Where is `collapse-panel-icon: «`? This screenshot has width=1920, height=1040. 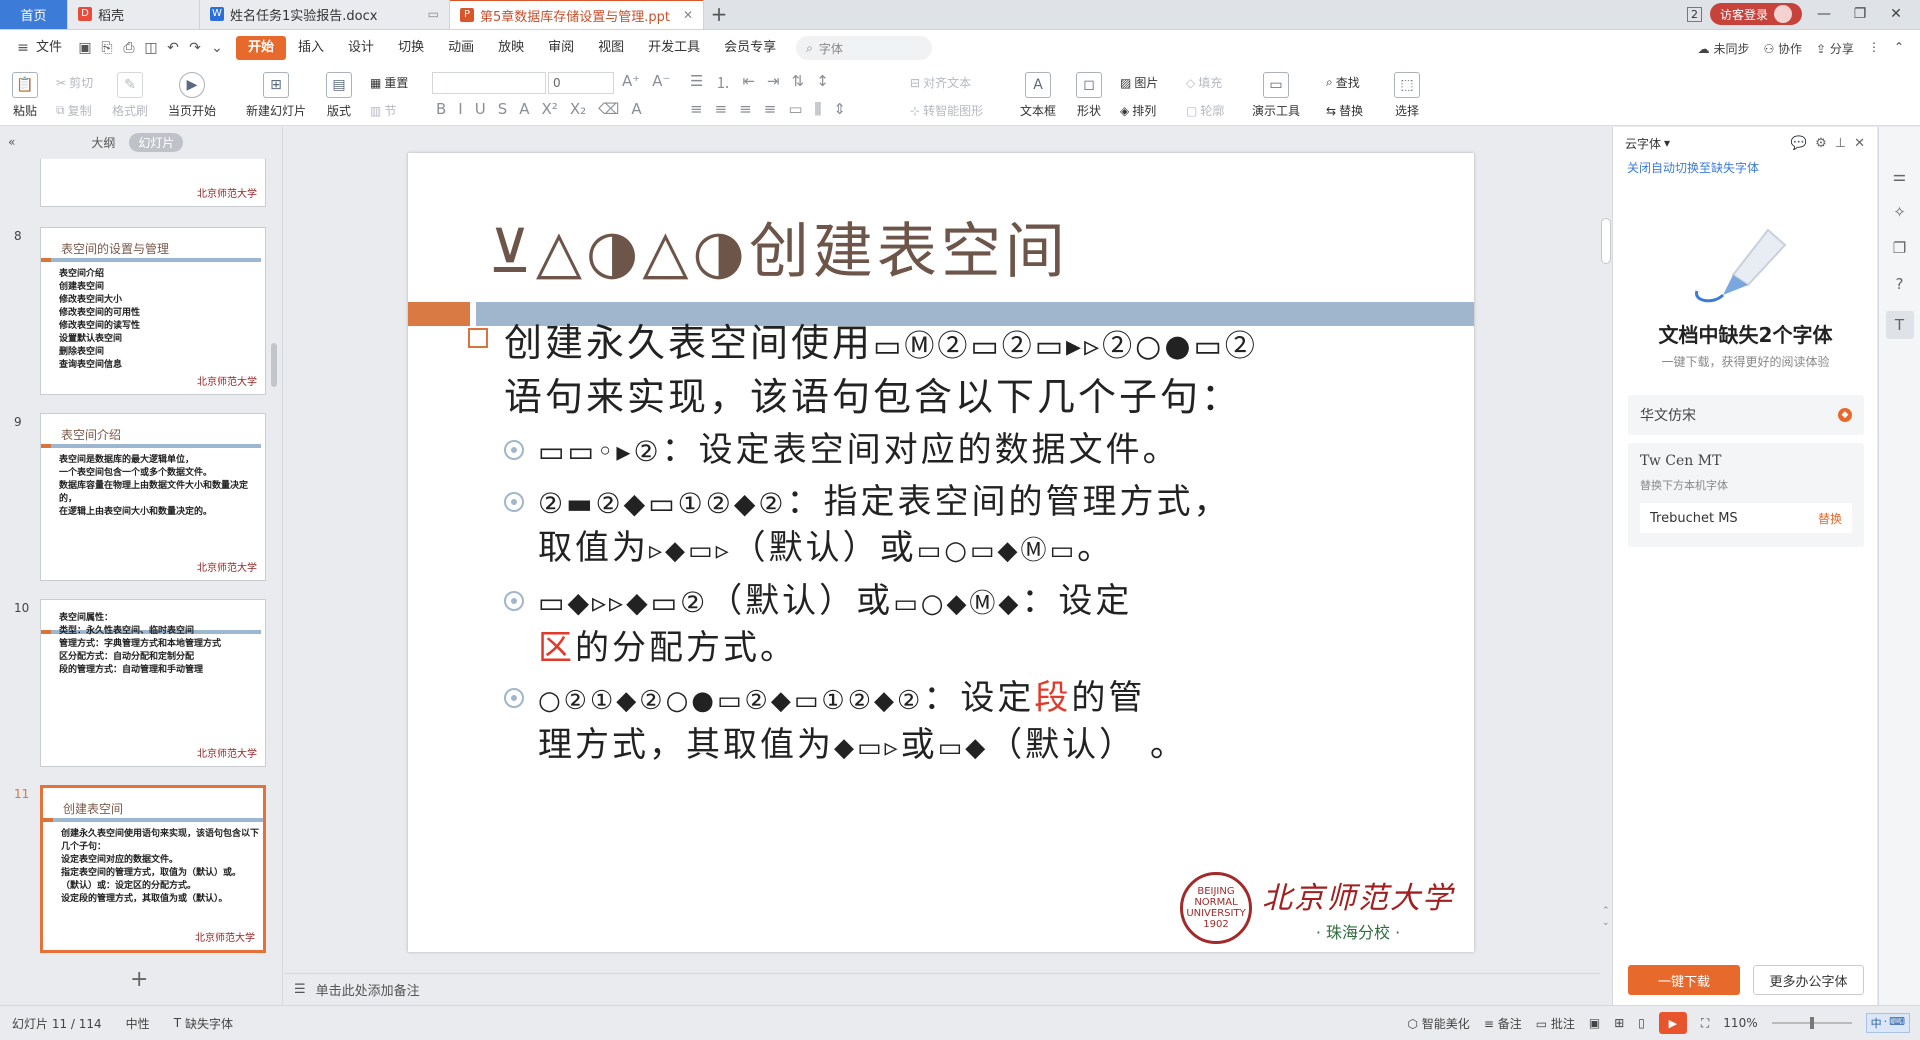 collapse-panel-icon: « is located at coordinates (11, 142).